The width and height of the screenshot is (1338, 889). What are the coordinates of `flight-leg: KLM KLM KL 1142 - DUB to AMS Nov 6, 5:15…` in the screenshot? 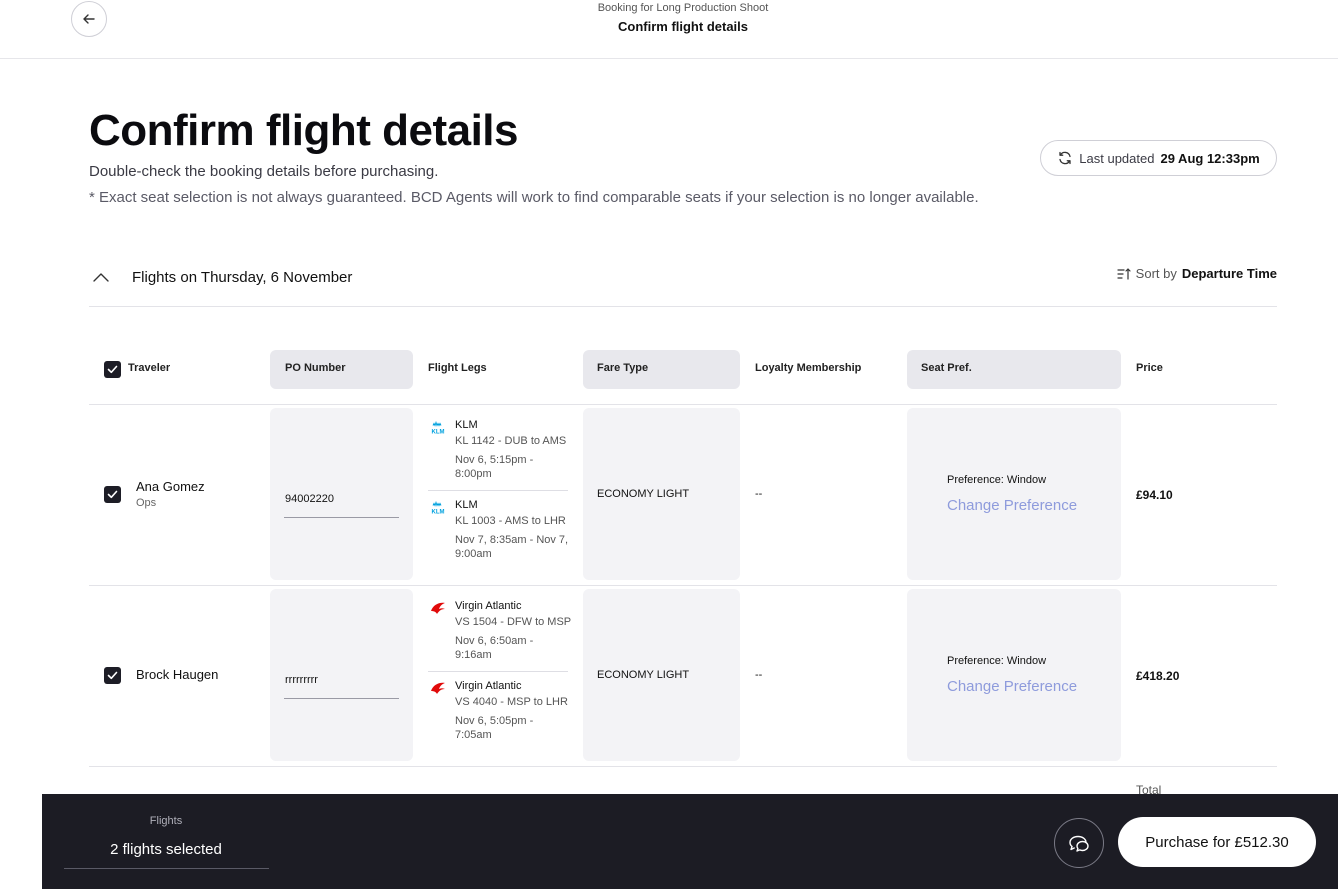 It's located at (498, 454).